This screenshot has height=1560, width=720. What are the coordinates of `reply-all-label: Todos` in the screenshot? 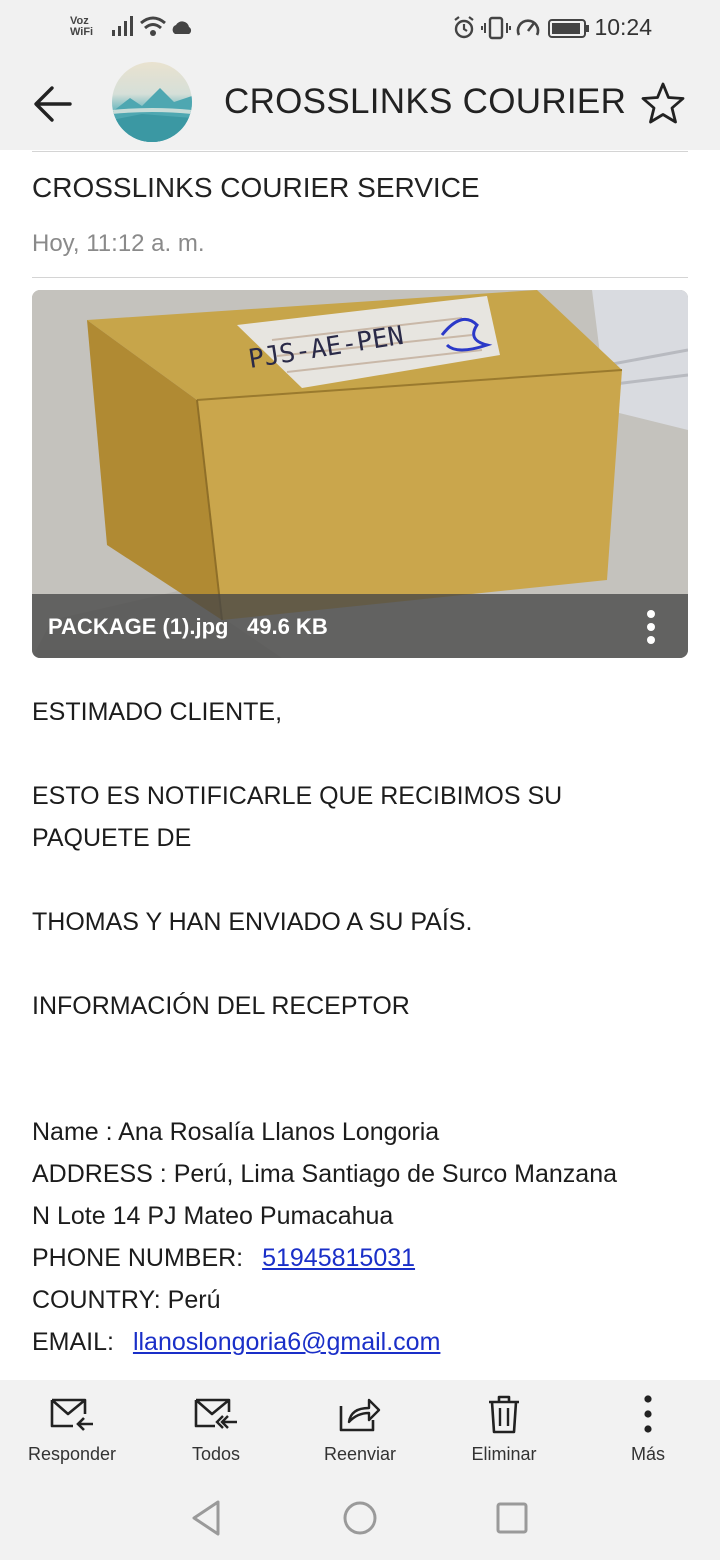 It's located at (216, 1454).